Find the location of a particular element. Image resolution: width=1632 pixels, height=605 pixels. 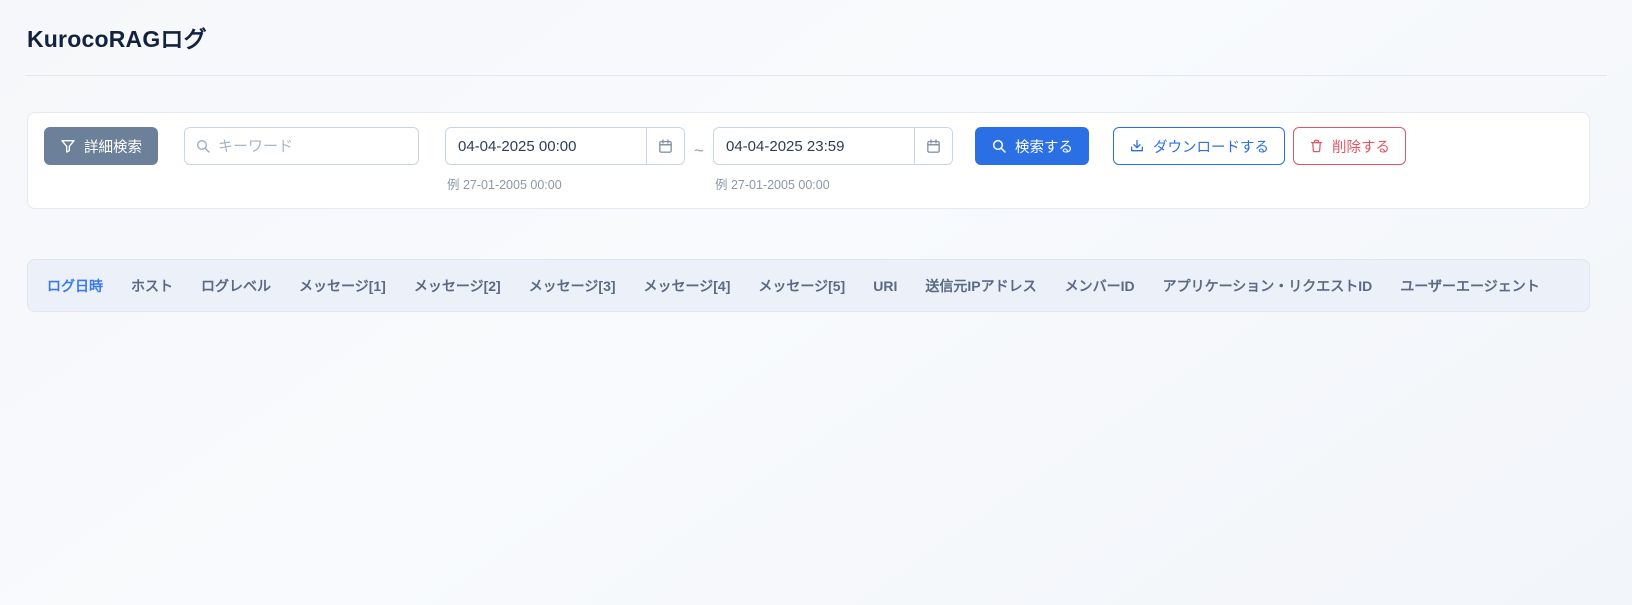

keyword-input is located at coordinates (313, 146).